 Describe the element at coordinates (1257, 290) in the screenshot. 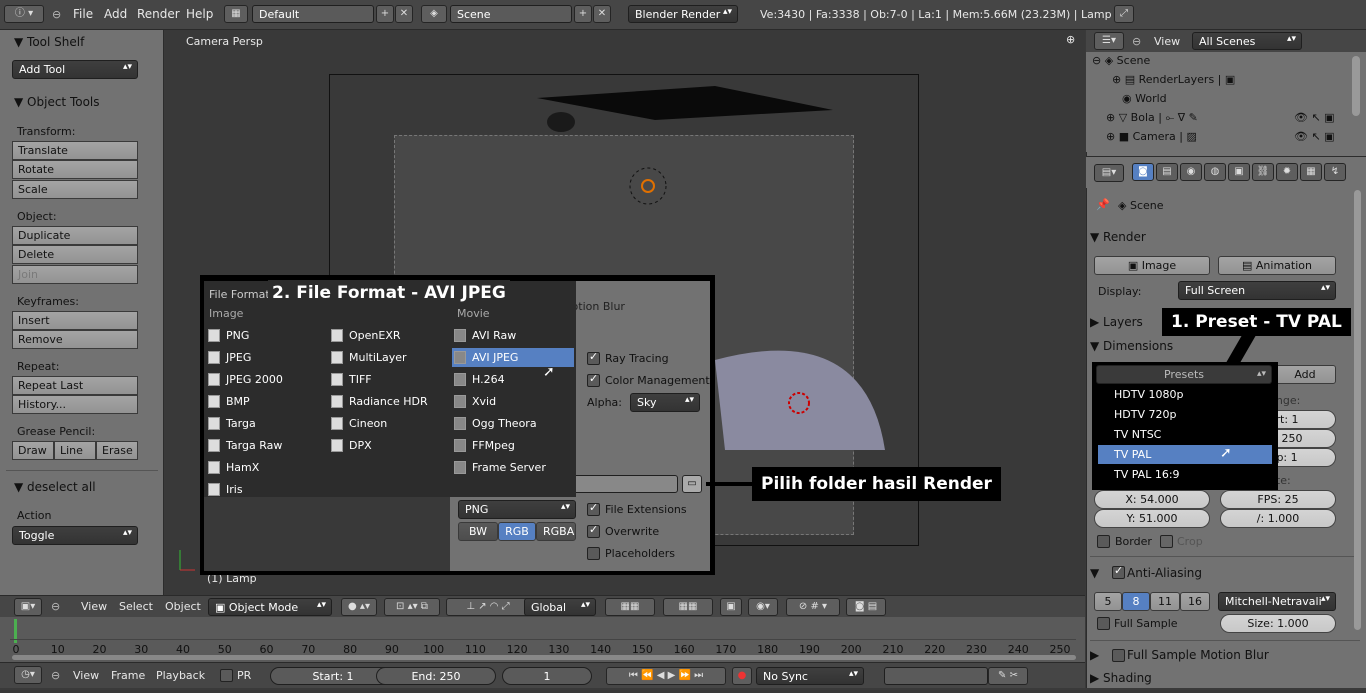

I see `display-select: Full Screen ▴▾` at that location.